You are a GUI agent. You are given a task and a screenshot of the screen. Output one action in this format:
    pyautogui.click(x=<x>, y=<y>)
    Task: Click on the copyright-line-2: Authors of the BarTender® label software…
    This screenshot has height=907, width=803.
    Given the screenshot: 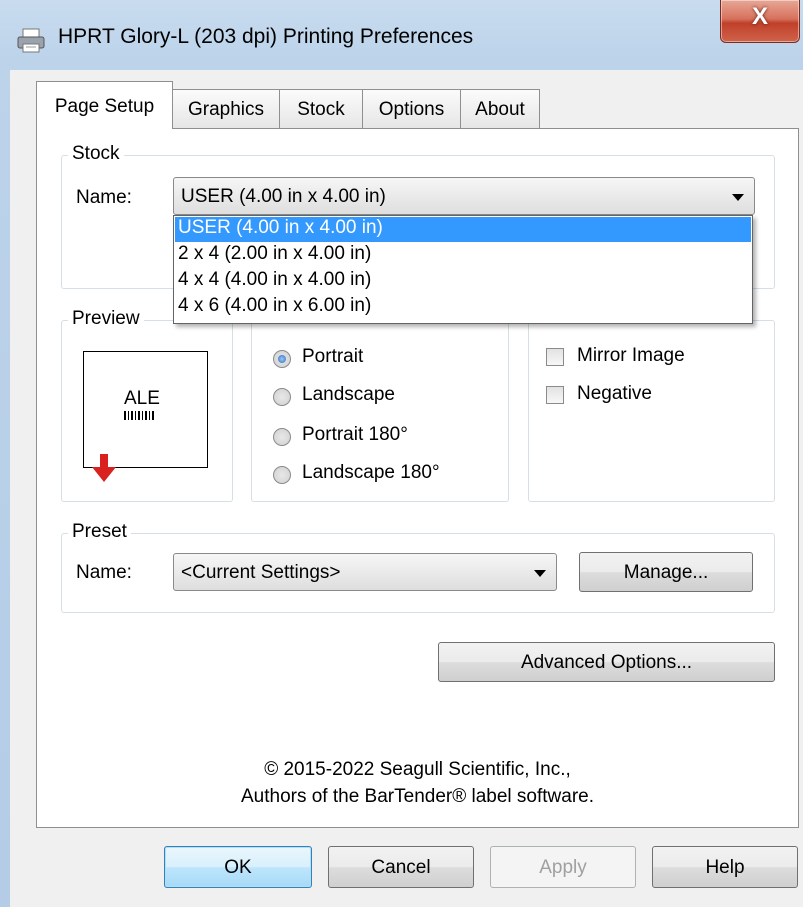 What is the action you would take?
    pyautogui.click(x=417, y=796)
    